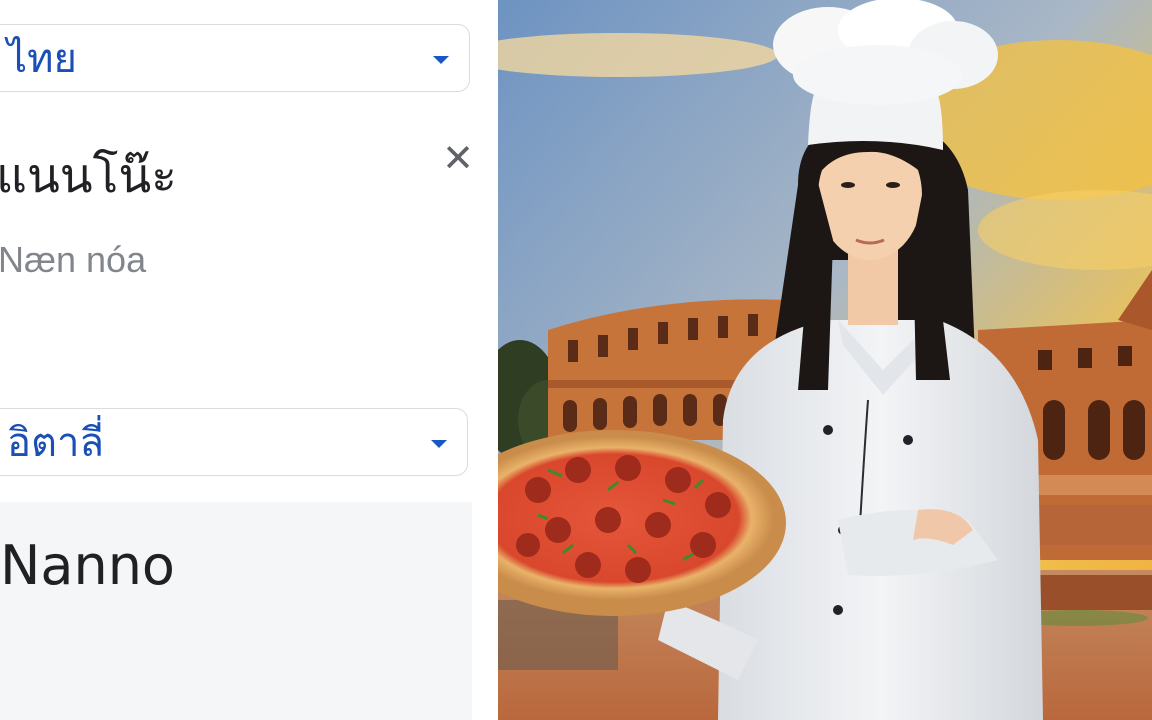  Describe the element at coordinates (236, 611) in the screenshot. I see `translation-output: Nanno` at that location.